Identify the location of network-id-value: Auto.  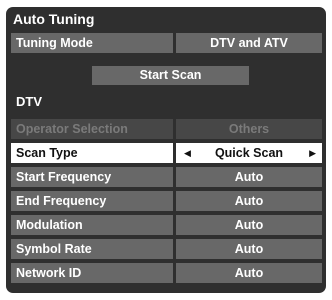
(249, 273).